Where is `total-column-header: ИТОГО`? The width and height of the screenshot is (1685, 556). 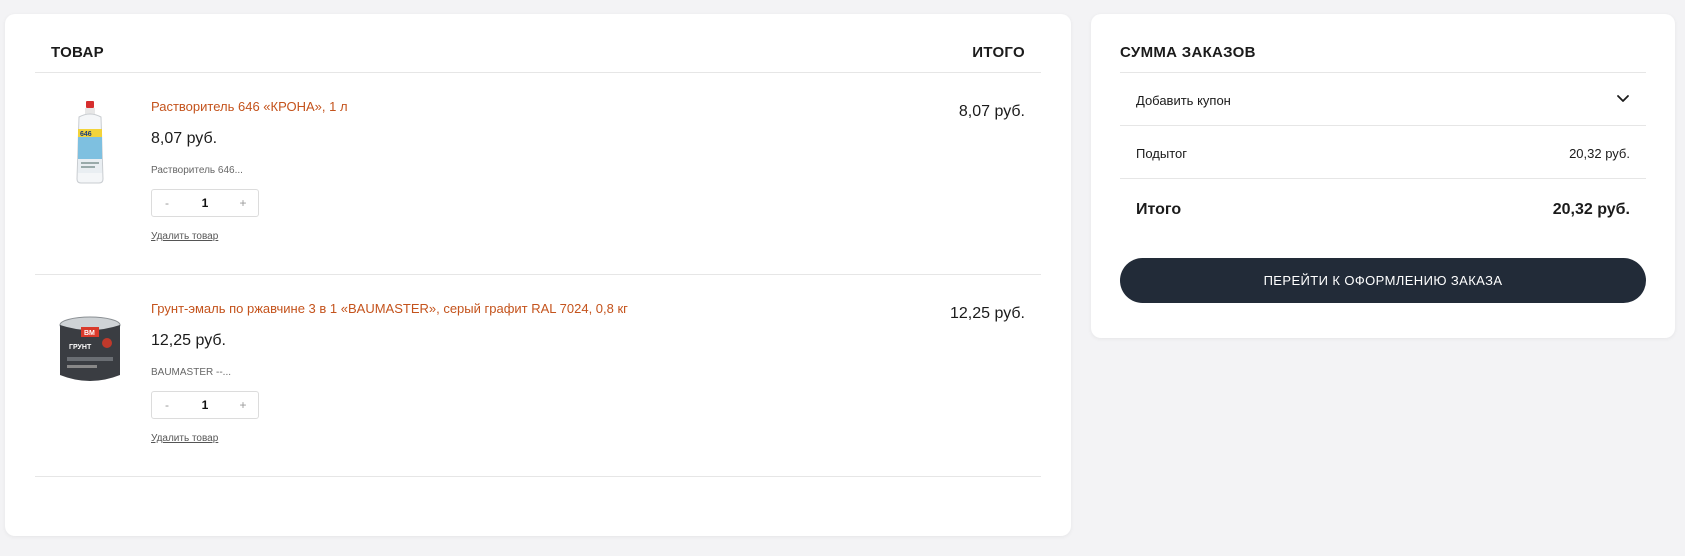 total-column-header: ИТОГО is located at coordinates (998, 52).